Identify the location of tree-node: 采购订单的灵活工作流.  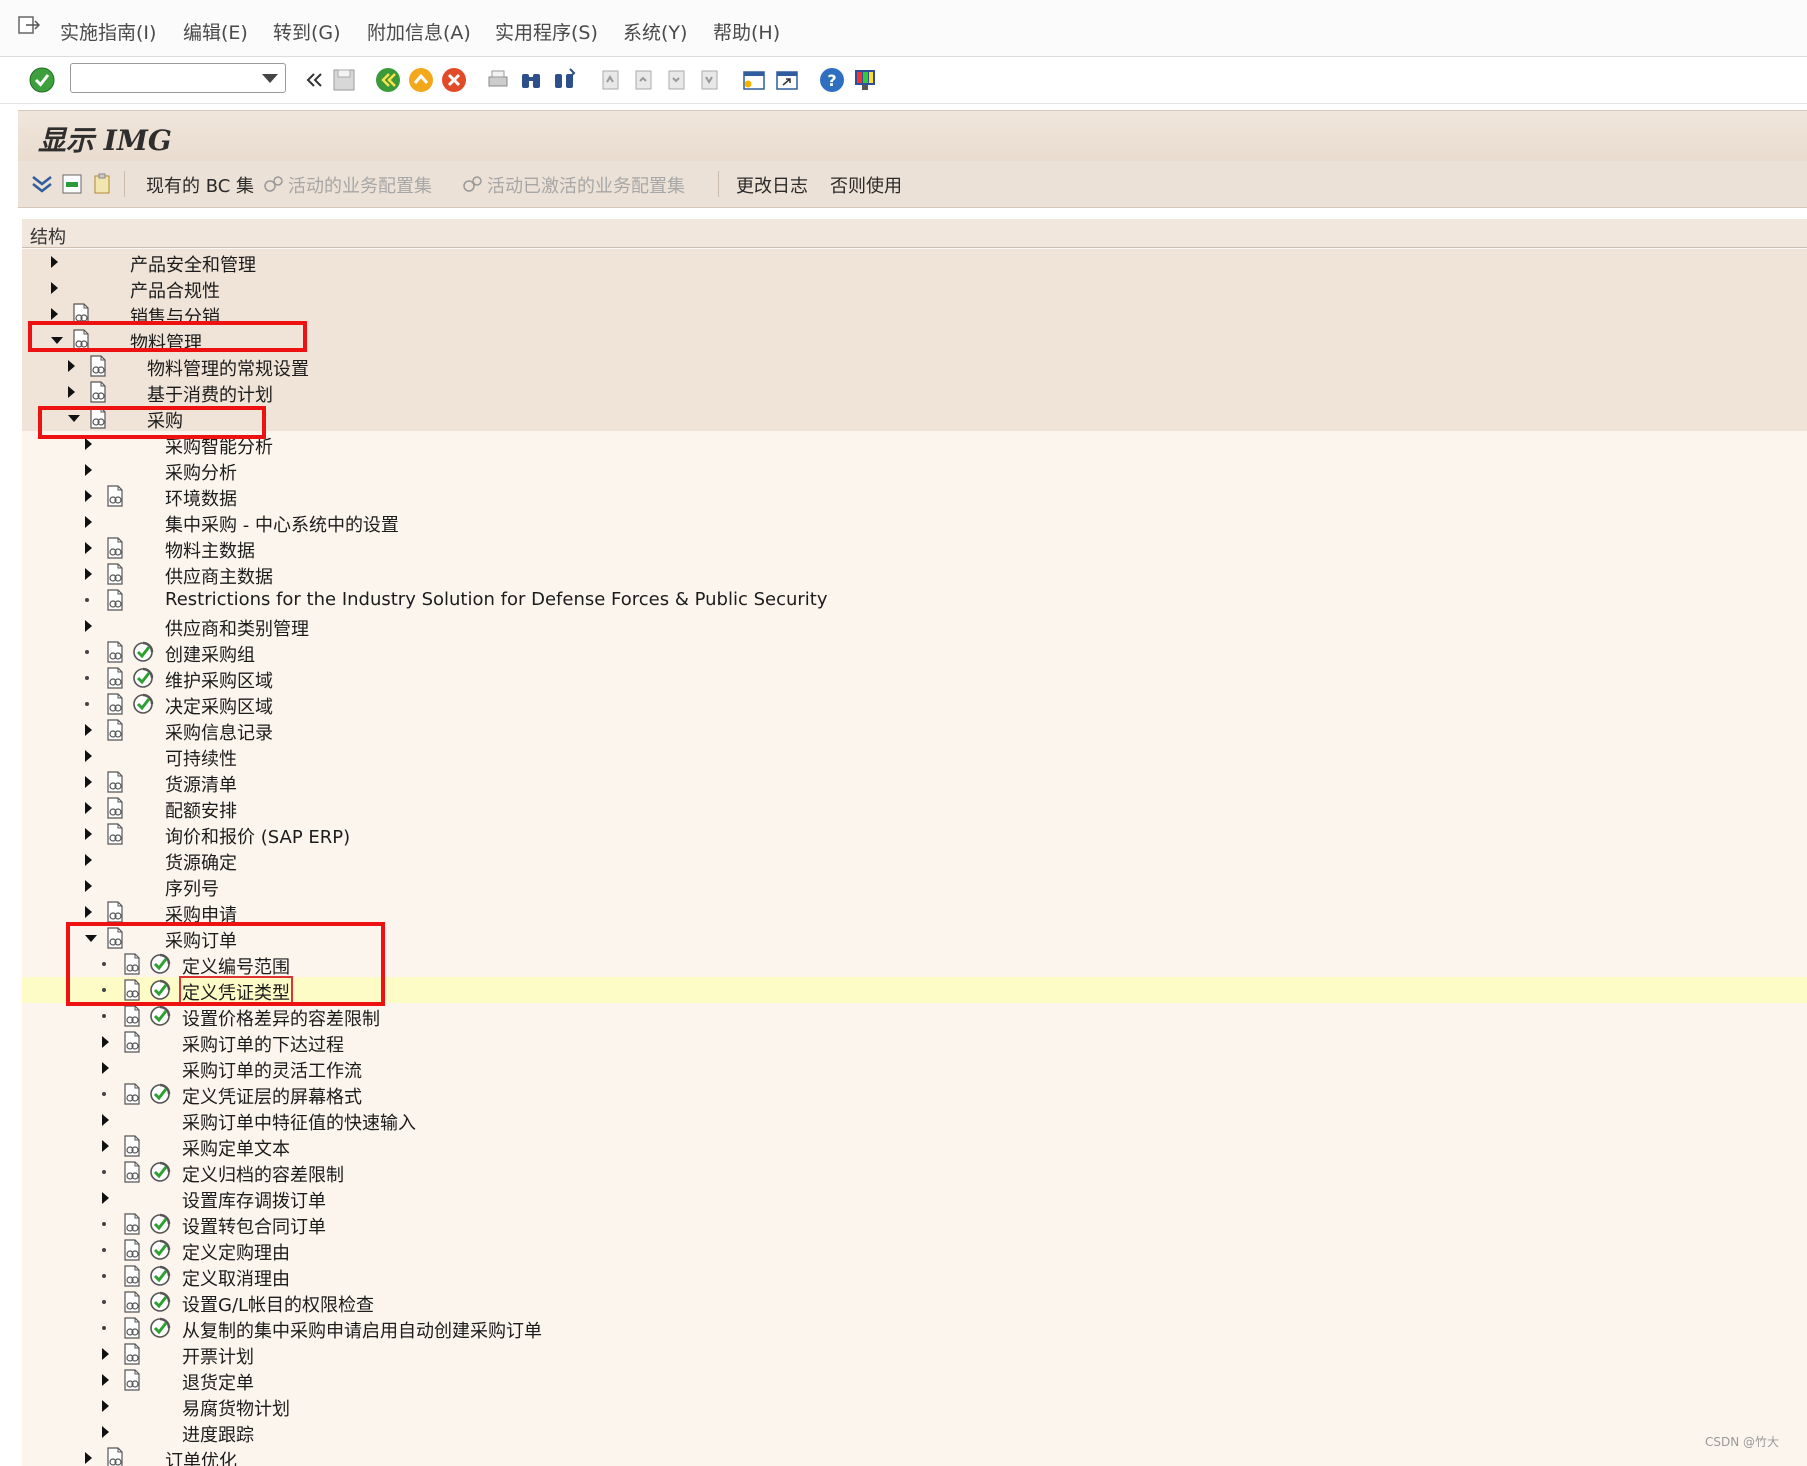
(914, 1069).